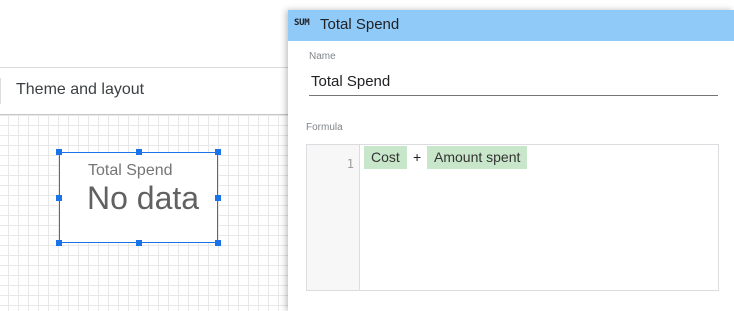  What do you see at coordinates (0, 91) in the screenshot?
I see `toolbar-divider` at bounding box center [0, 91].